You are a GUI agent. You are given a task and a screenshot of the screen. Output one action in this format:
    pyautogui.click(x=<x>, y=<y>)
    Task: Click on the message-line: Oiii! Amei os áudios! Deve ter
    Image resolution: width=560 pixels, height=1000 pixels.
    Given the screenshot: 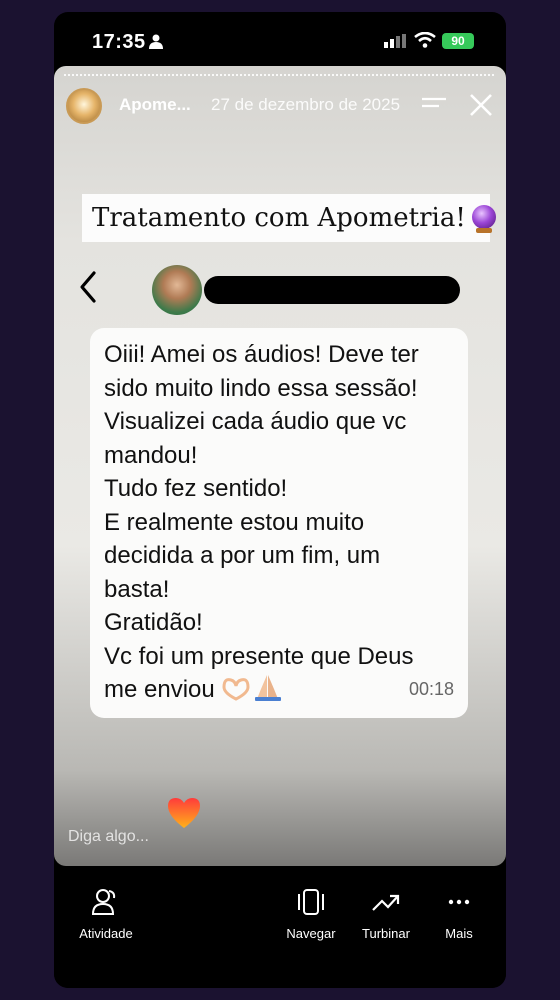 What is the action you would take?
    pyautogui.click(x=261, y=354)
    